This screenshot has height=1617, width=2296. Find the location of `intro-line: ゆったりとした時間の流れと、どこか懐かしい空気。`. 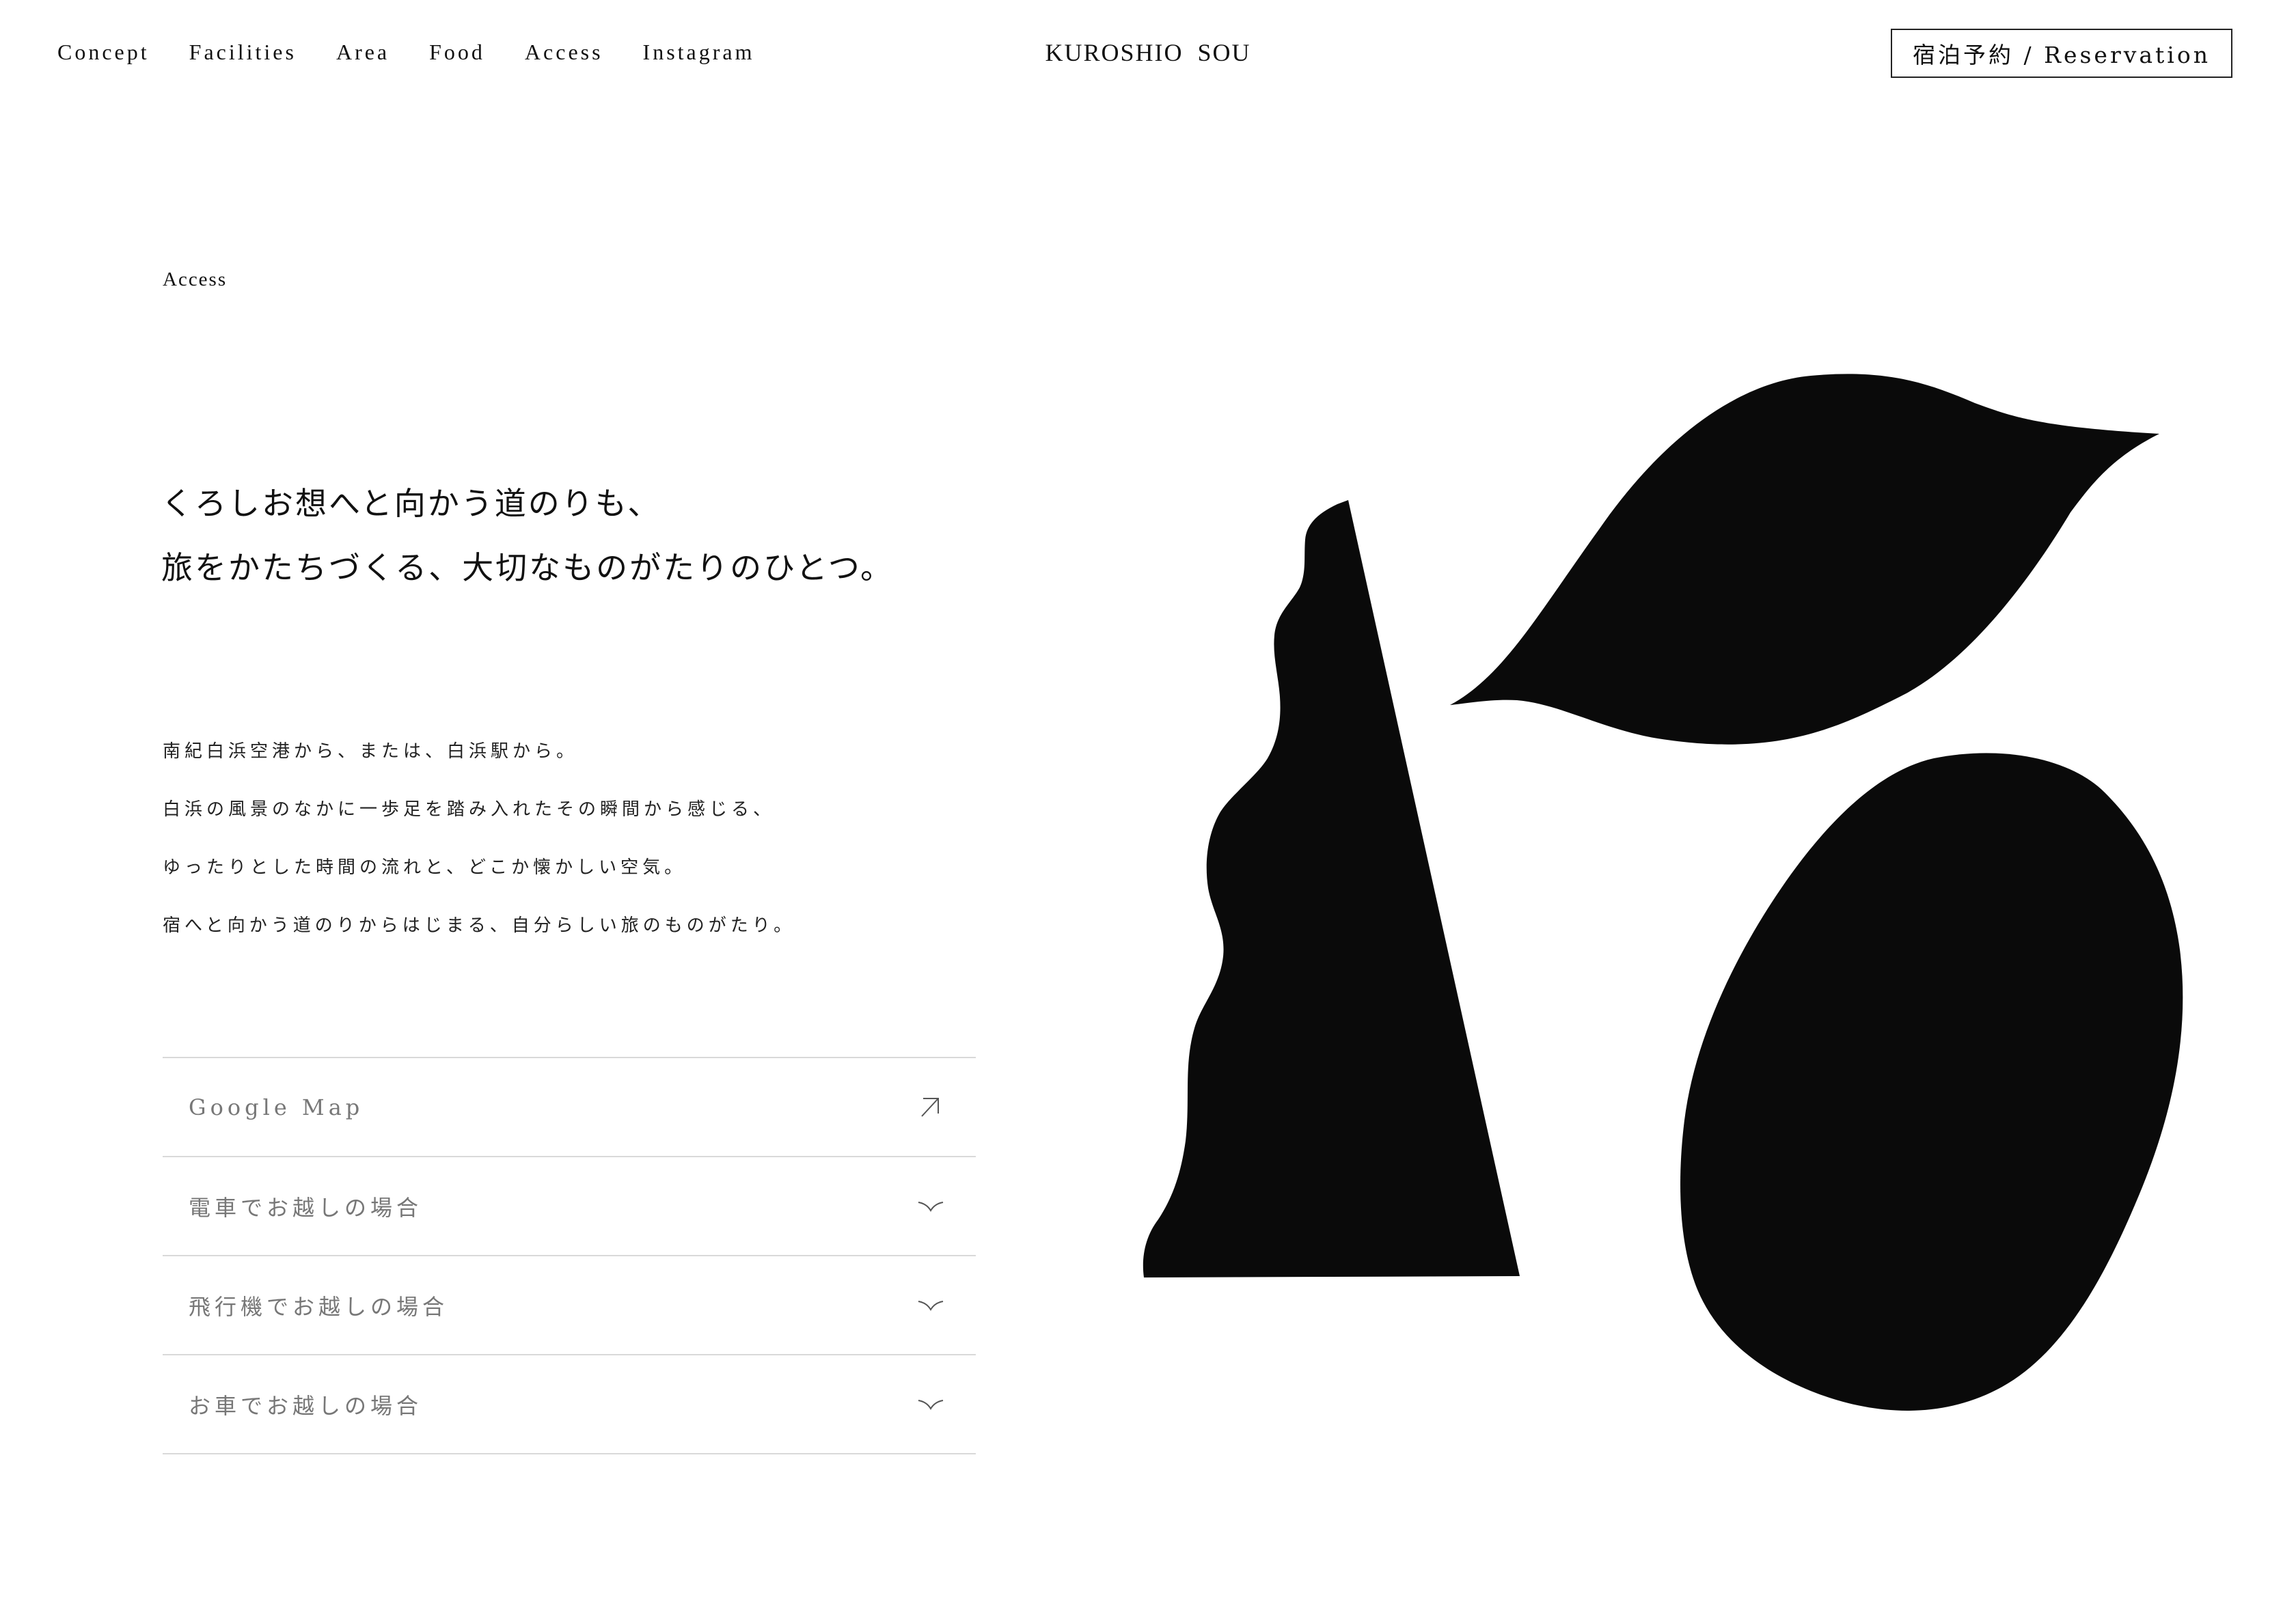

intro-line: ゆったりとした時間の流れと、どこか懐かしい空気。 is located at coordinates (425, 867).